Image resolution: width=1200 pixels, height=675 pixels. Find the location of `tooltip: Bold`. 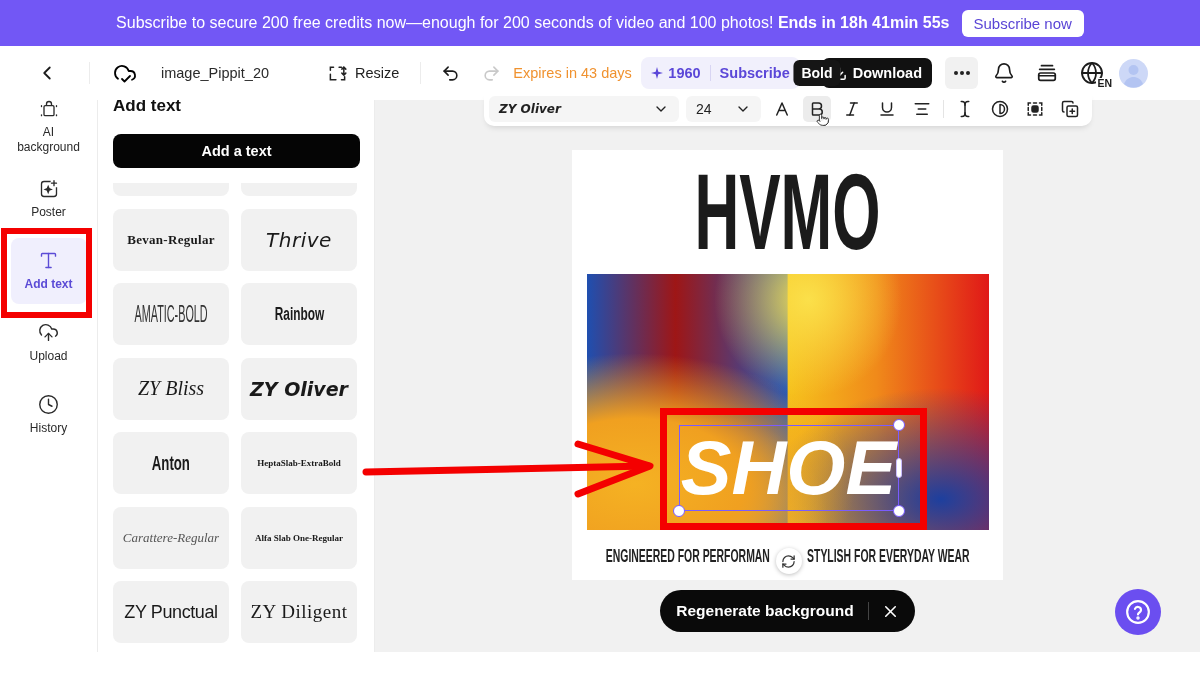

tooltip: Bold is located at coordinates (817, 73).